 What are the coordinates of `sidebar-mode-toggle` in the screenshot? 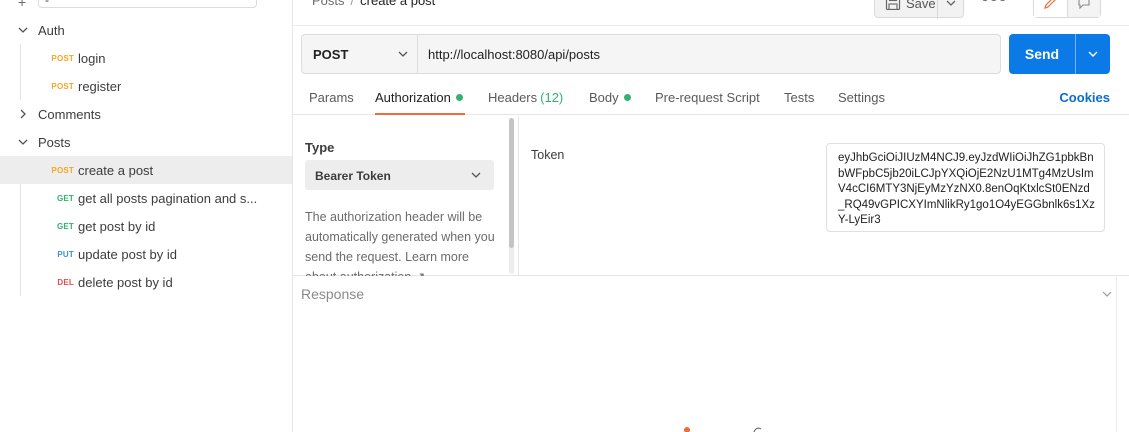 It's located at (1067, 9).